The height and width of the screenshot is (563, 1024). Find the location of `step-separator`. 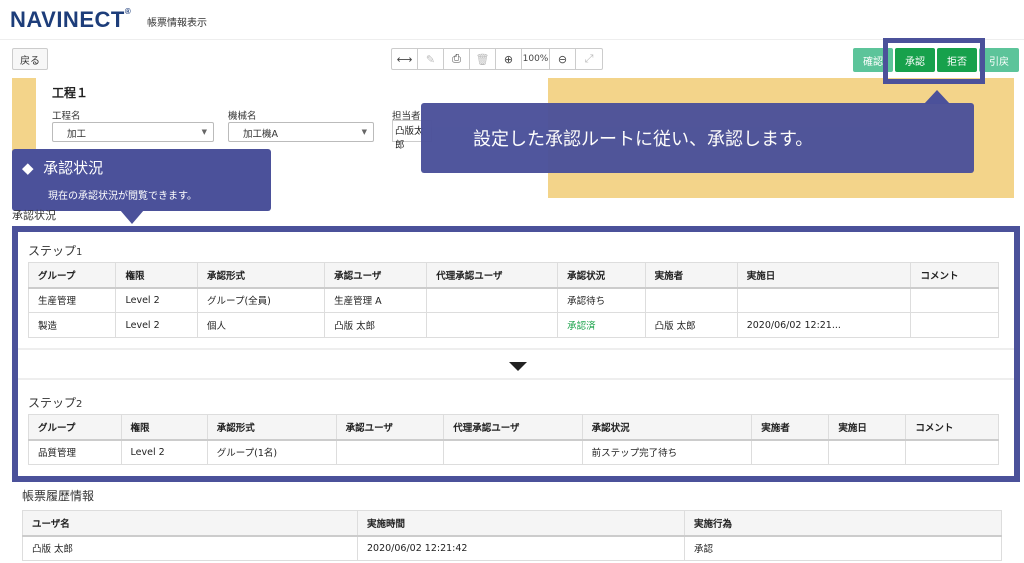

step-separator is located at coordinates (516, 364).